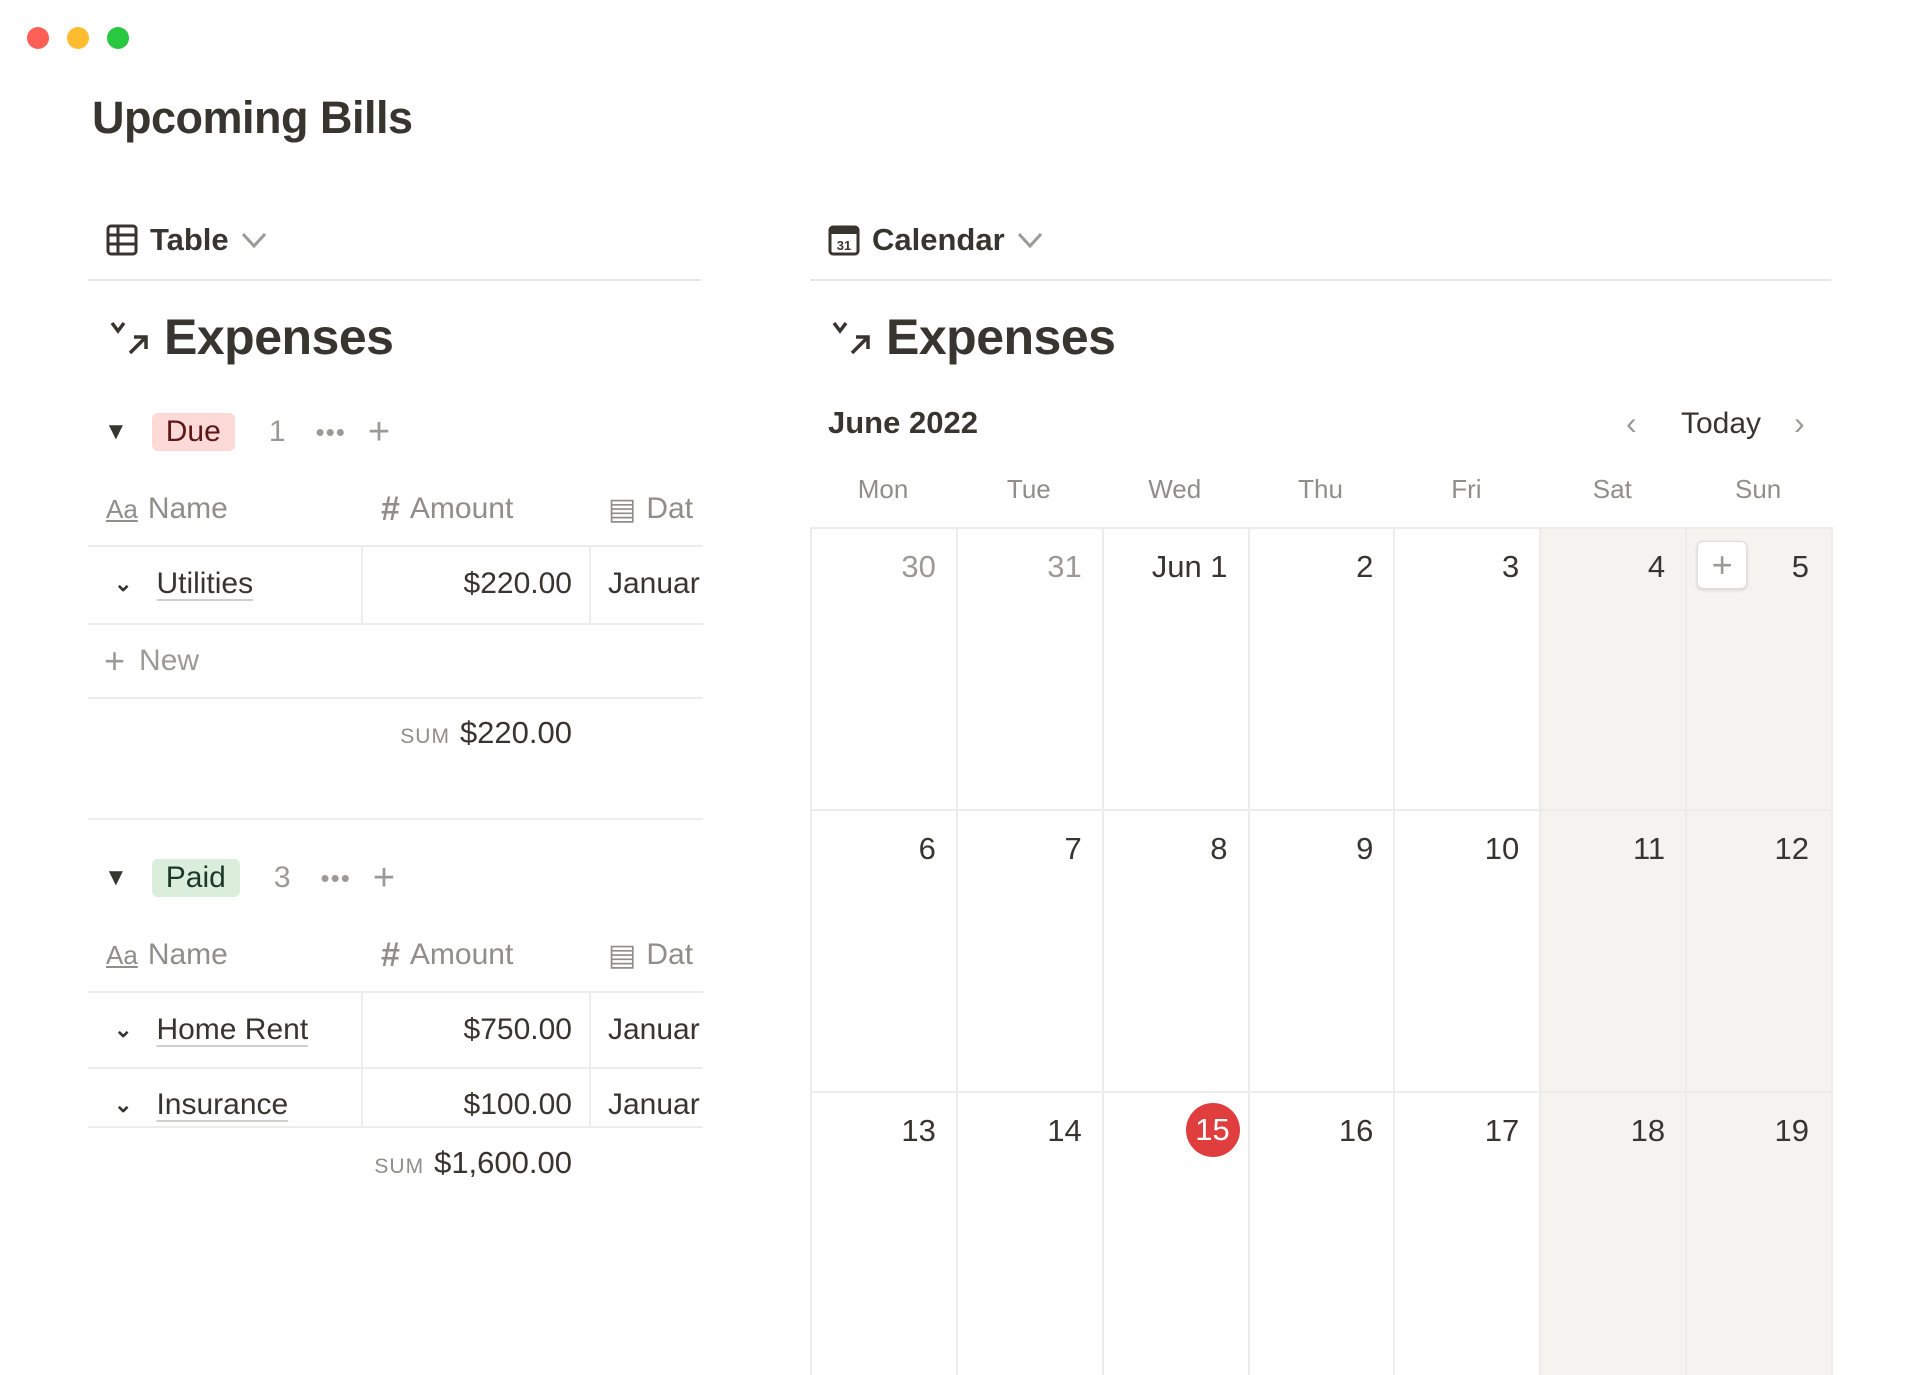 This screenshot has width=1920, height=1375. I want to click on status-tag-due: Due, so click(193, 432).